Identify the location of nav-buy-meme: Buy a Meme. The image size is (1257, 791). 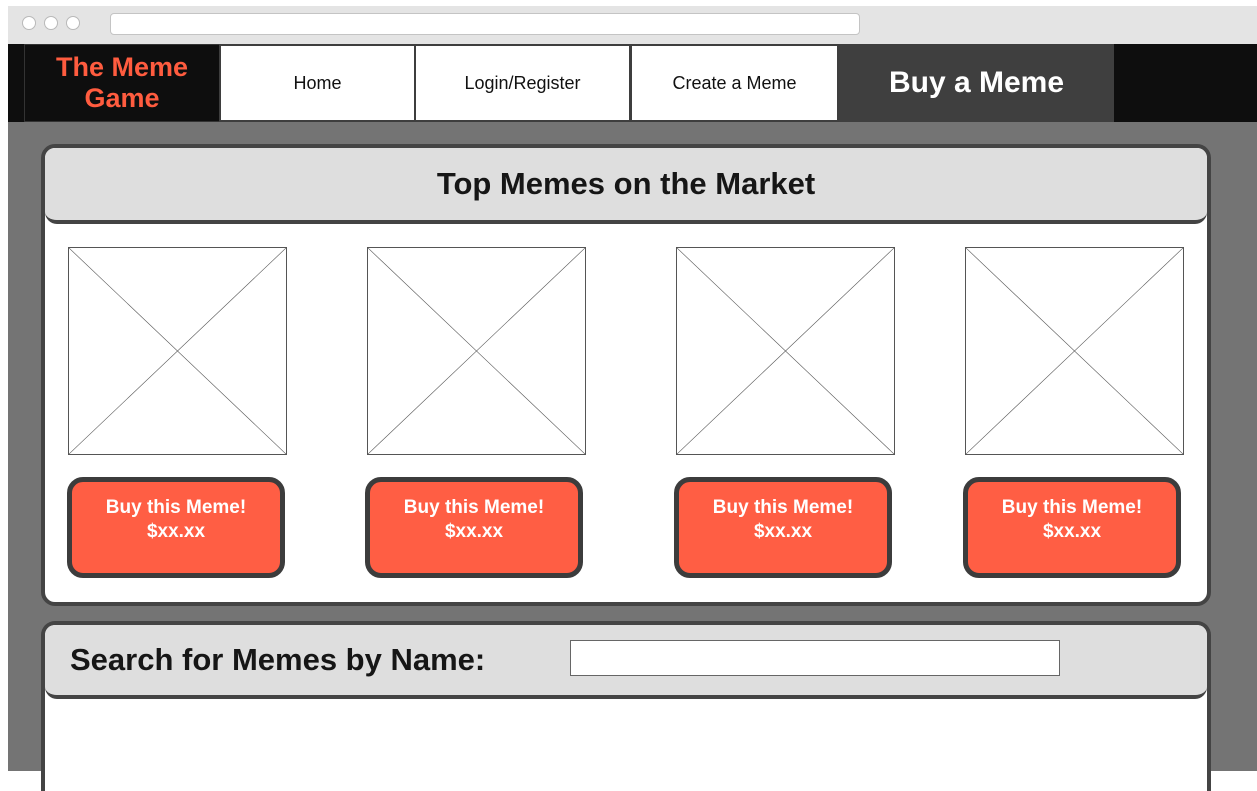
(976, 83).